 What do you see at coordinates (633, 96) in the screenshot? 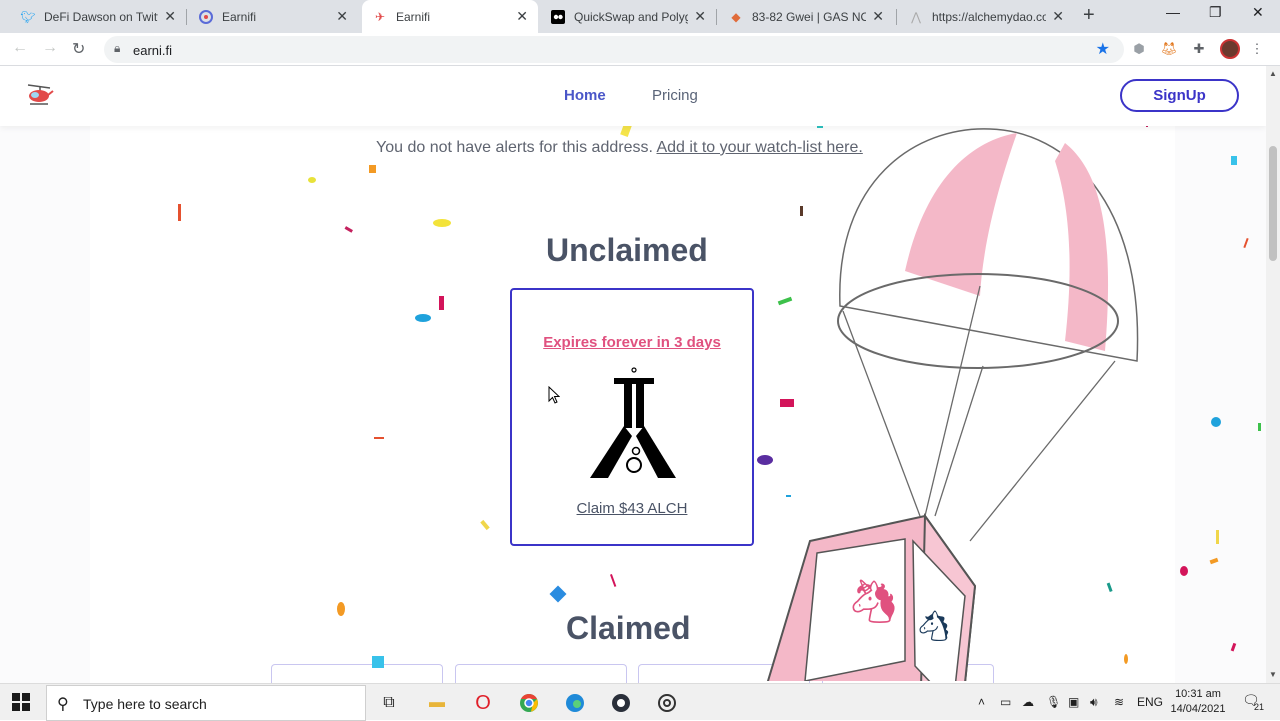
I see `site-header: Home Pricing SignUp` at bounding box center [633, 96].